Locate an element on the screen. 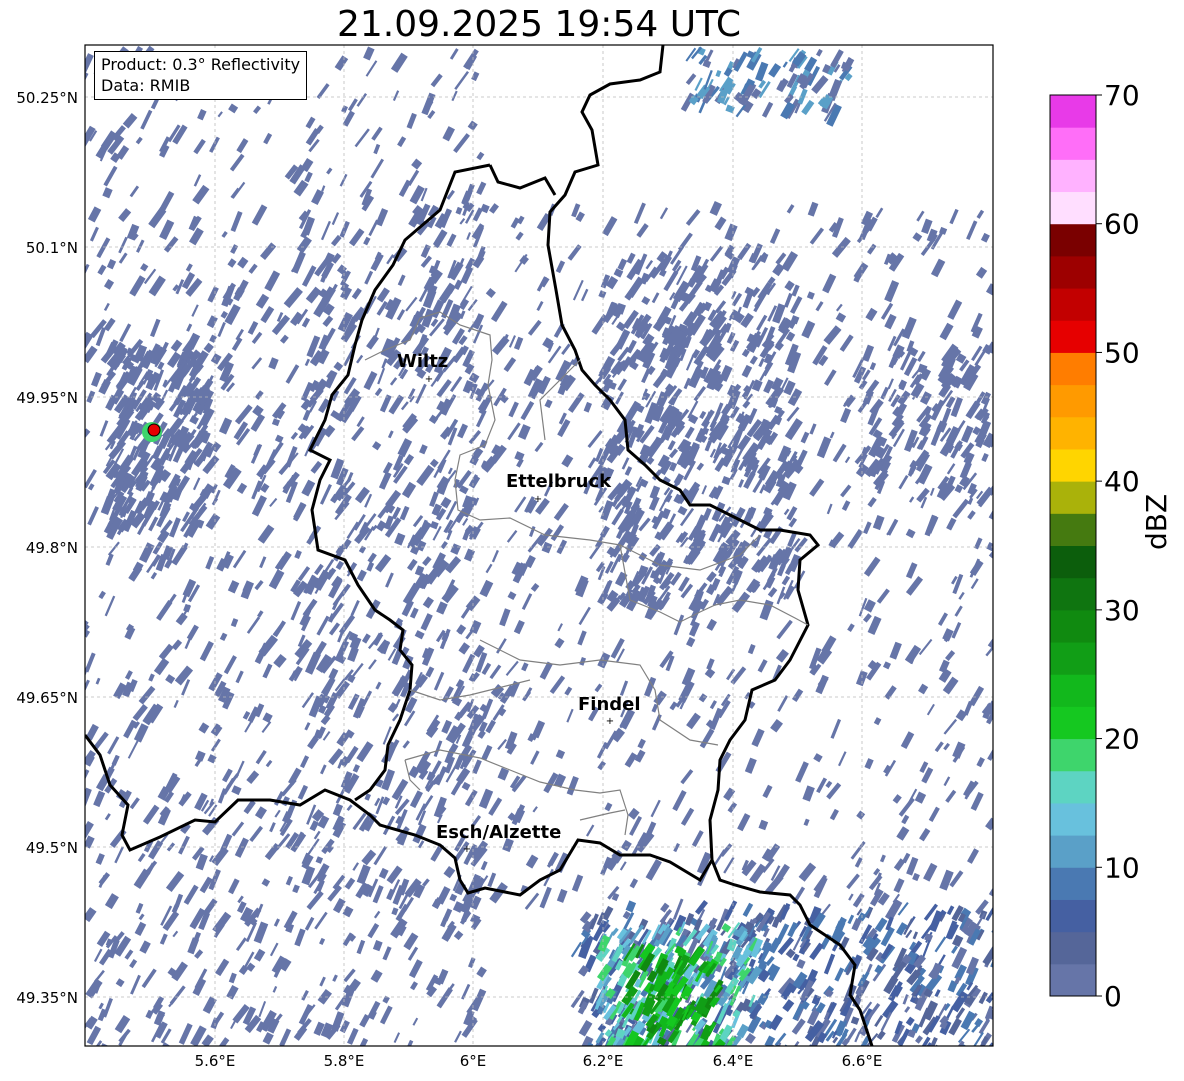 The height and width of the screenshot is (1081, 1184). product-text: Product: 0.3° Reflectivity is located at coordinates (201, 64).